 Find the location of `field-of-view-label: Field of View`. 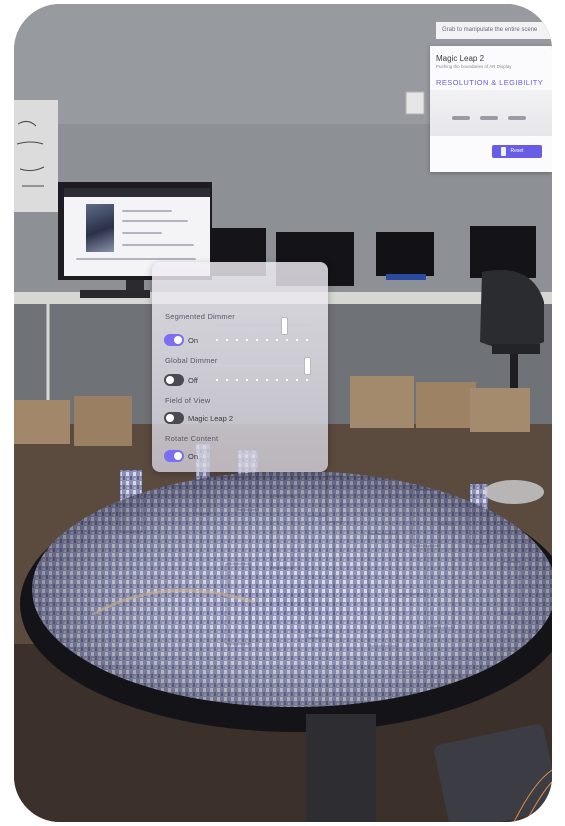

field-of-view-label: Field of View is located at coordinates (188, 400).